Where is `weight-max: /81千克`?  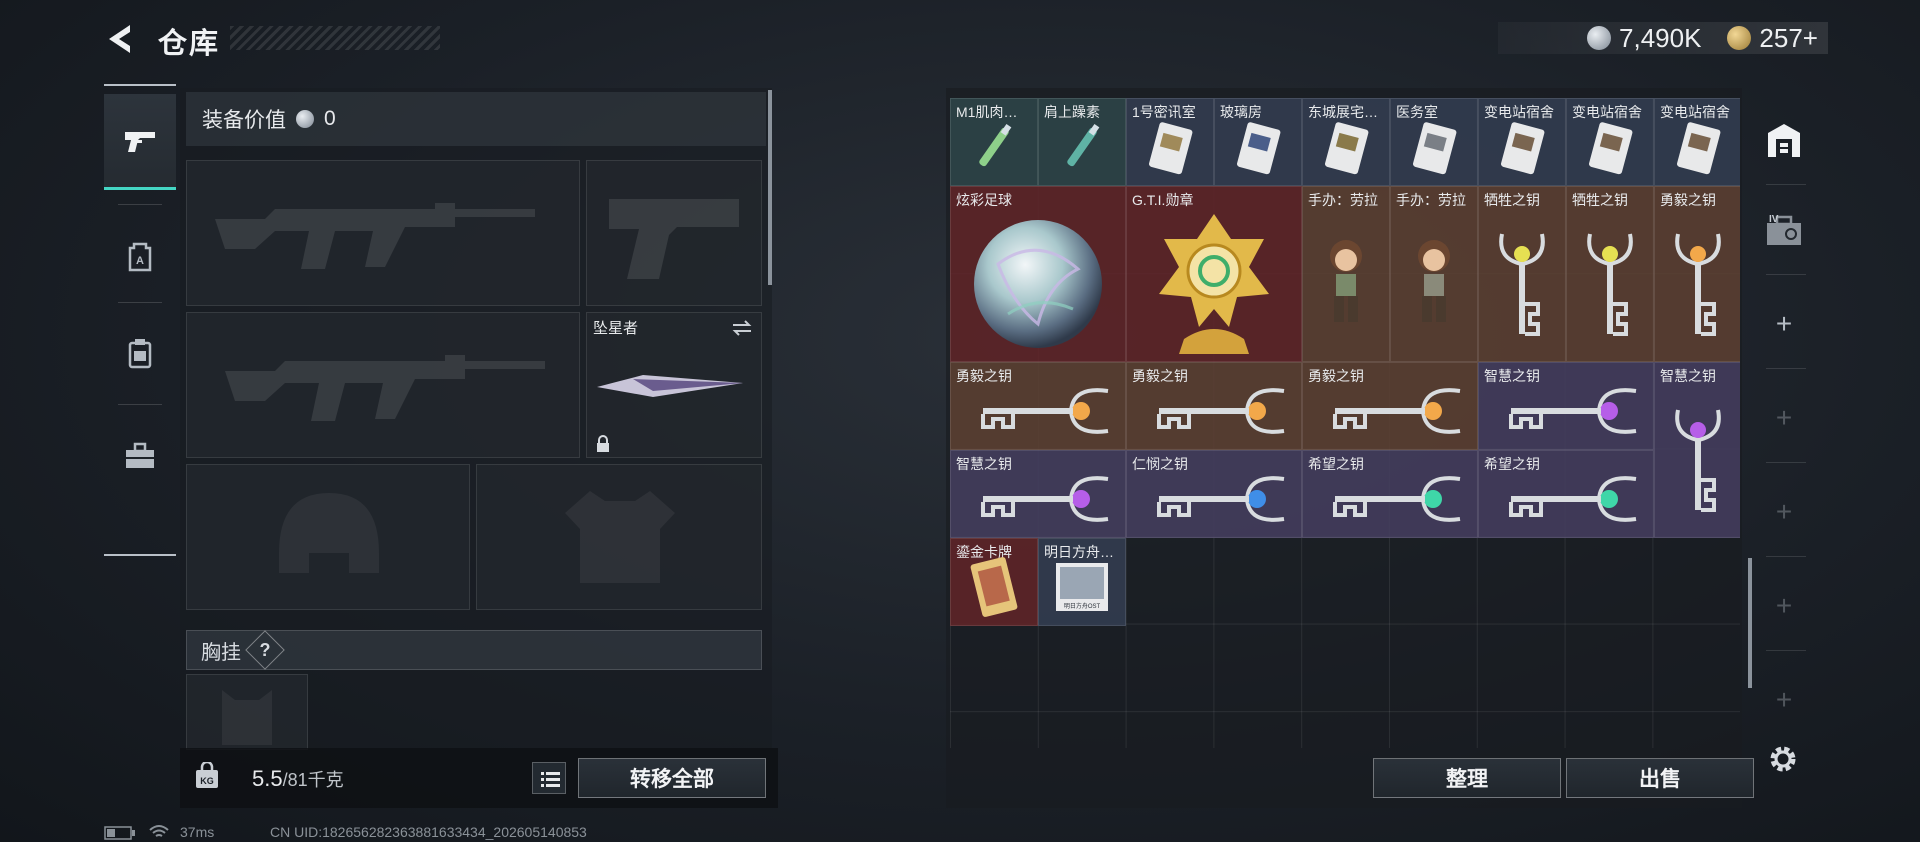 weight-max: /81千克 is located at coordinates (313, 780).